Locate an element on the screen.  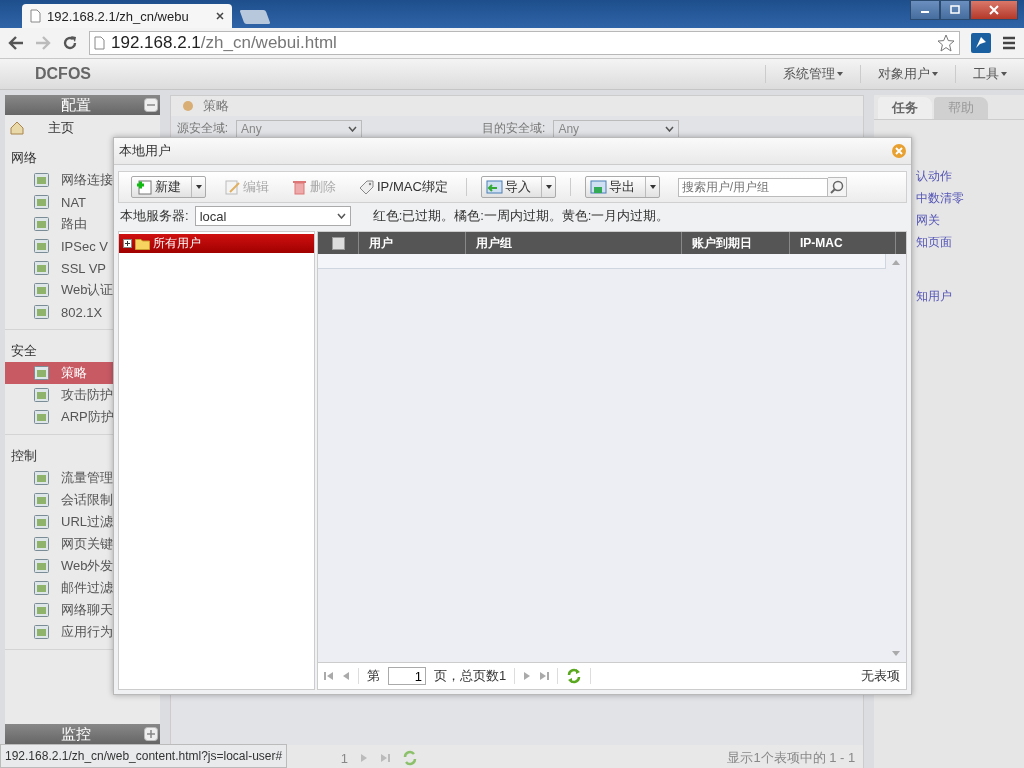
previous-page-icon is located at coordinates (346, 676).